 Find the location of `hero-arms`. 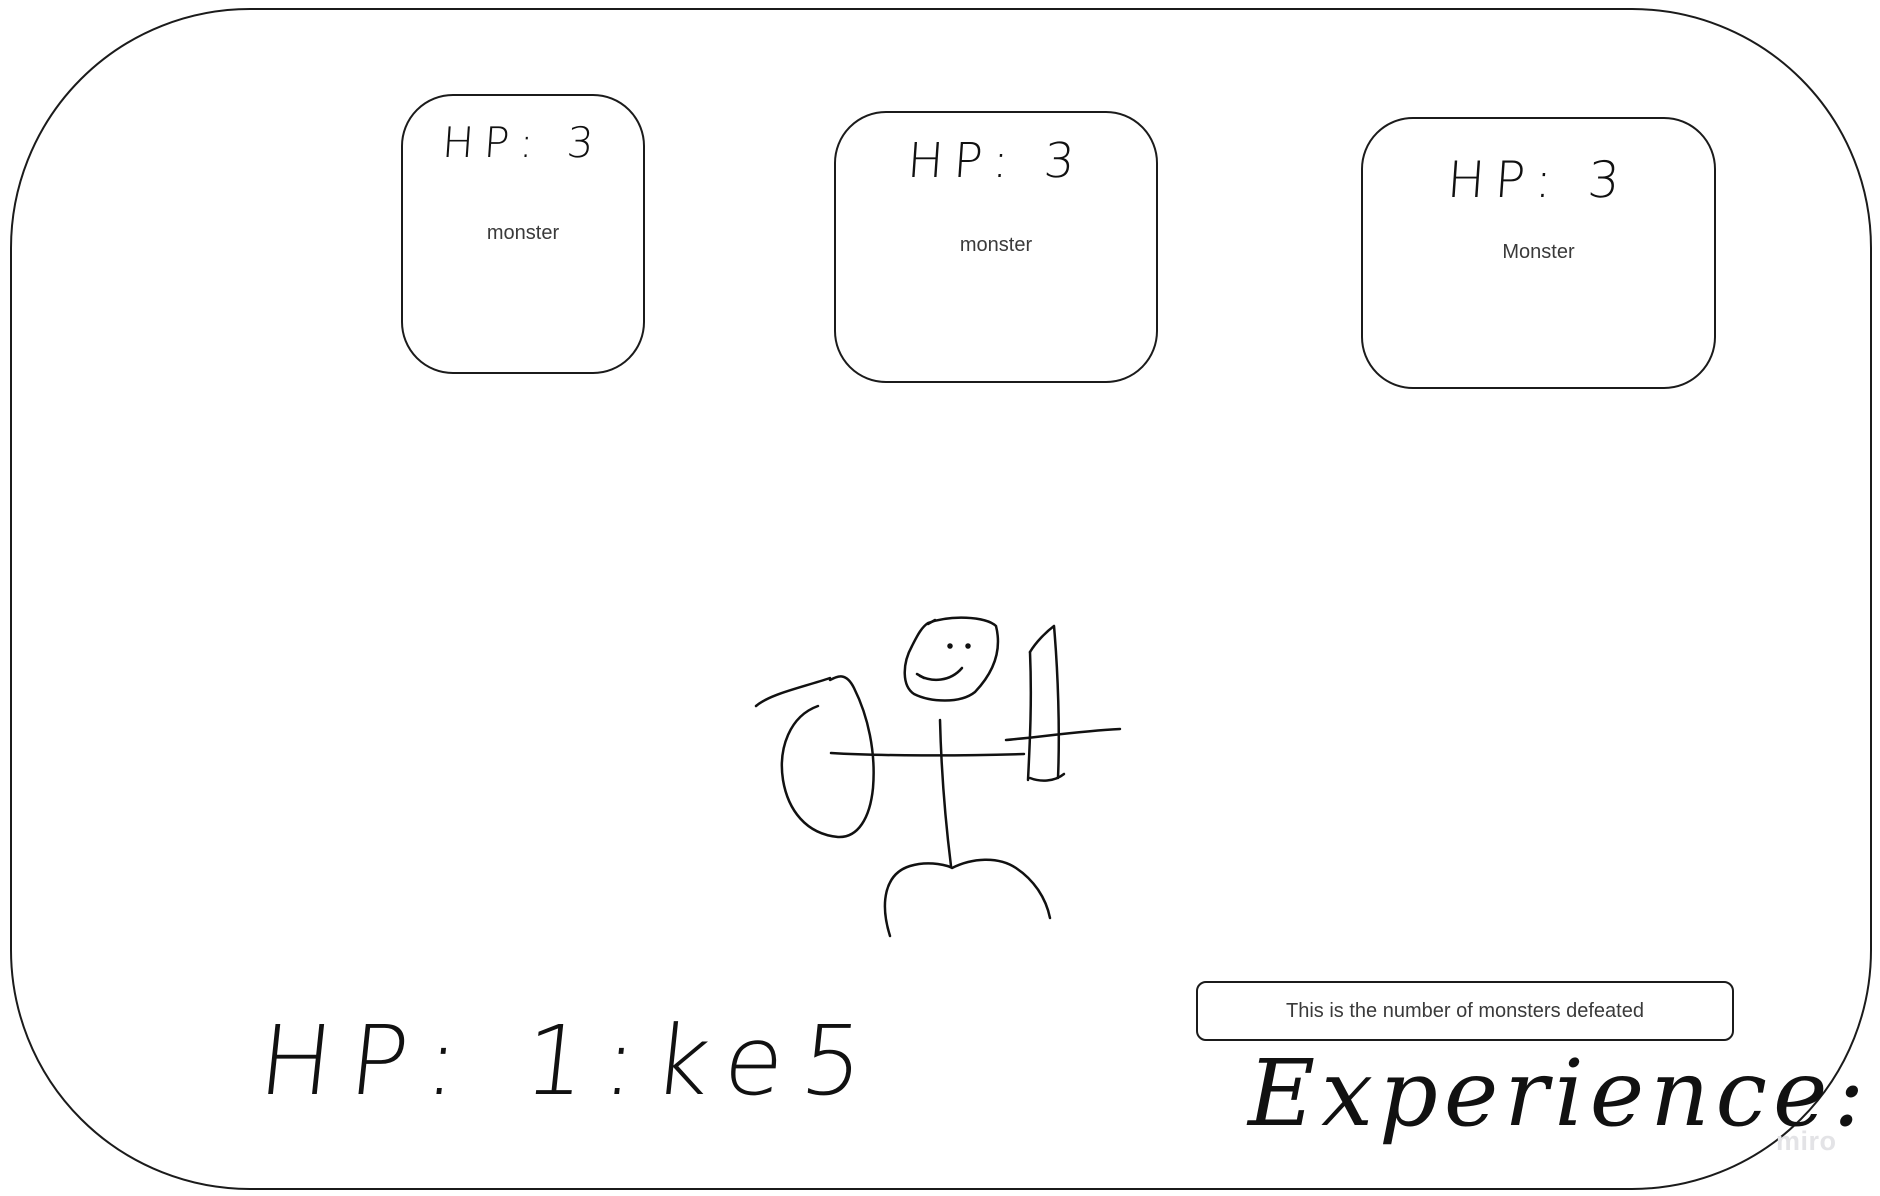

hero-arms is located at coordinates (927, 754).